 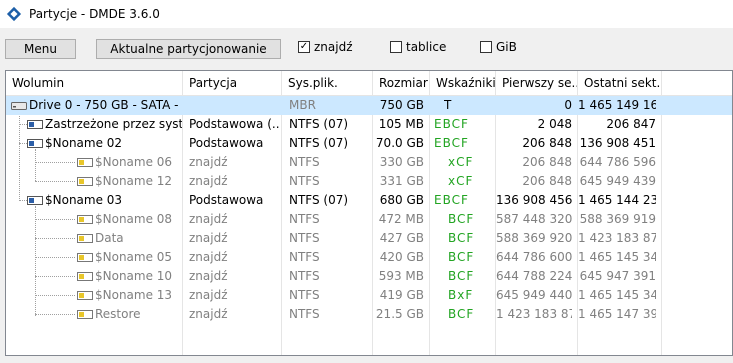 I want to click on row-volume-name: $Noname 08, so click(x=134, y=219).